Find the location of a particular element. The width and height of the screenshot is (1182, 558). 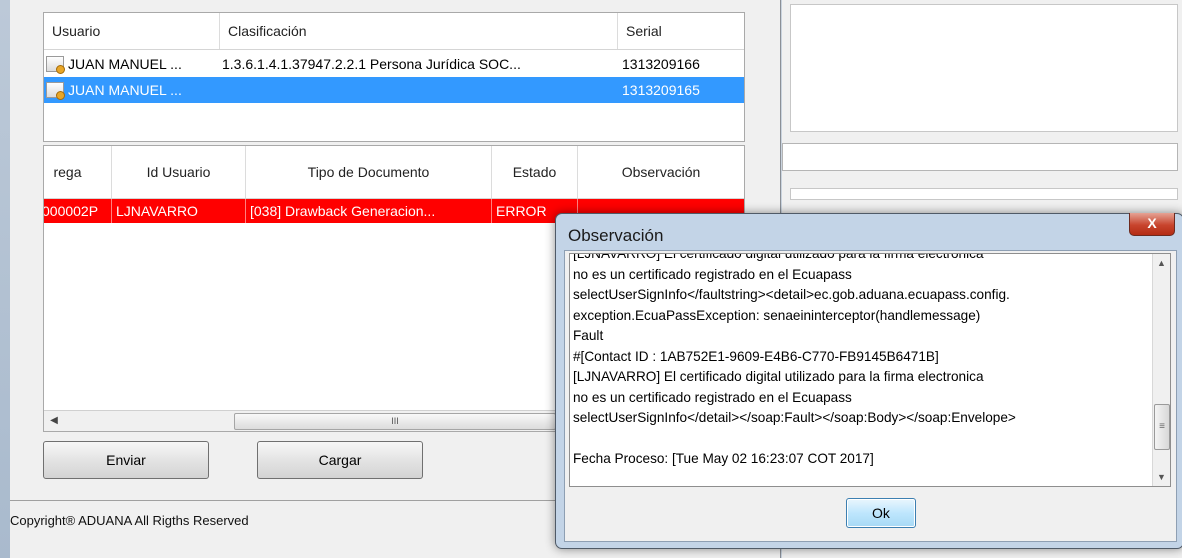

column-header-estado: Estado is located at coordinates (535, 172).